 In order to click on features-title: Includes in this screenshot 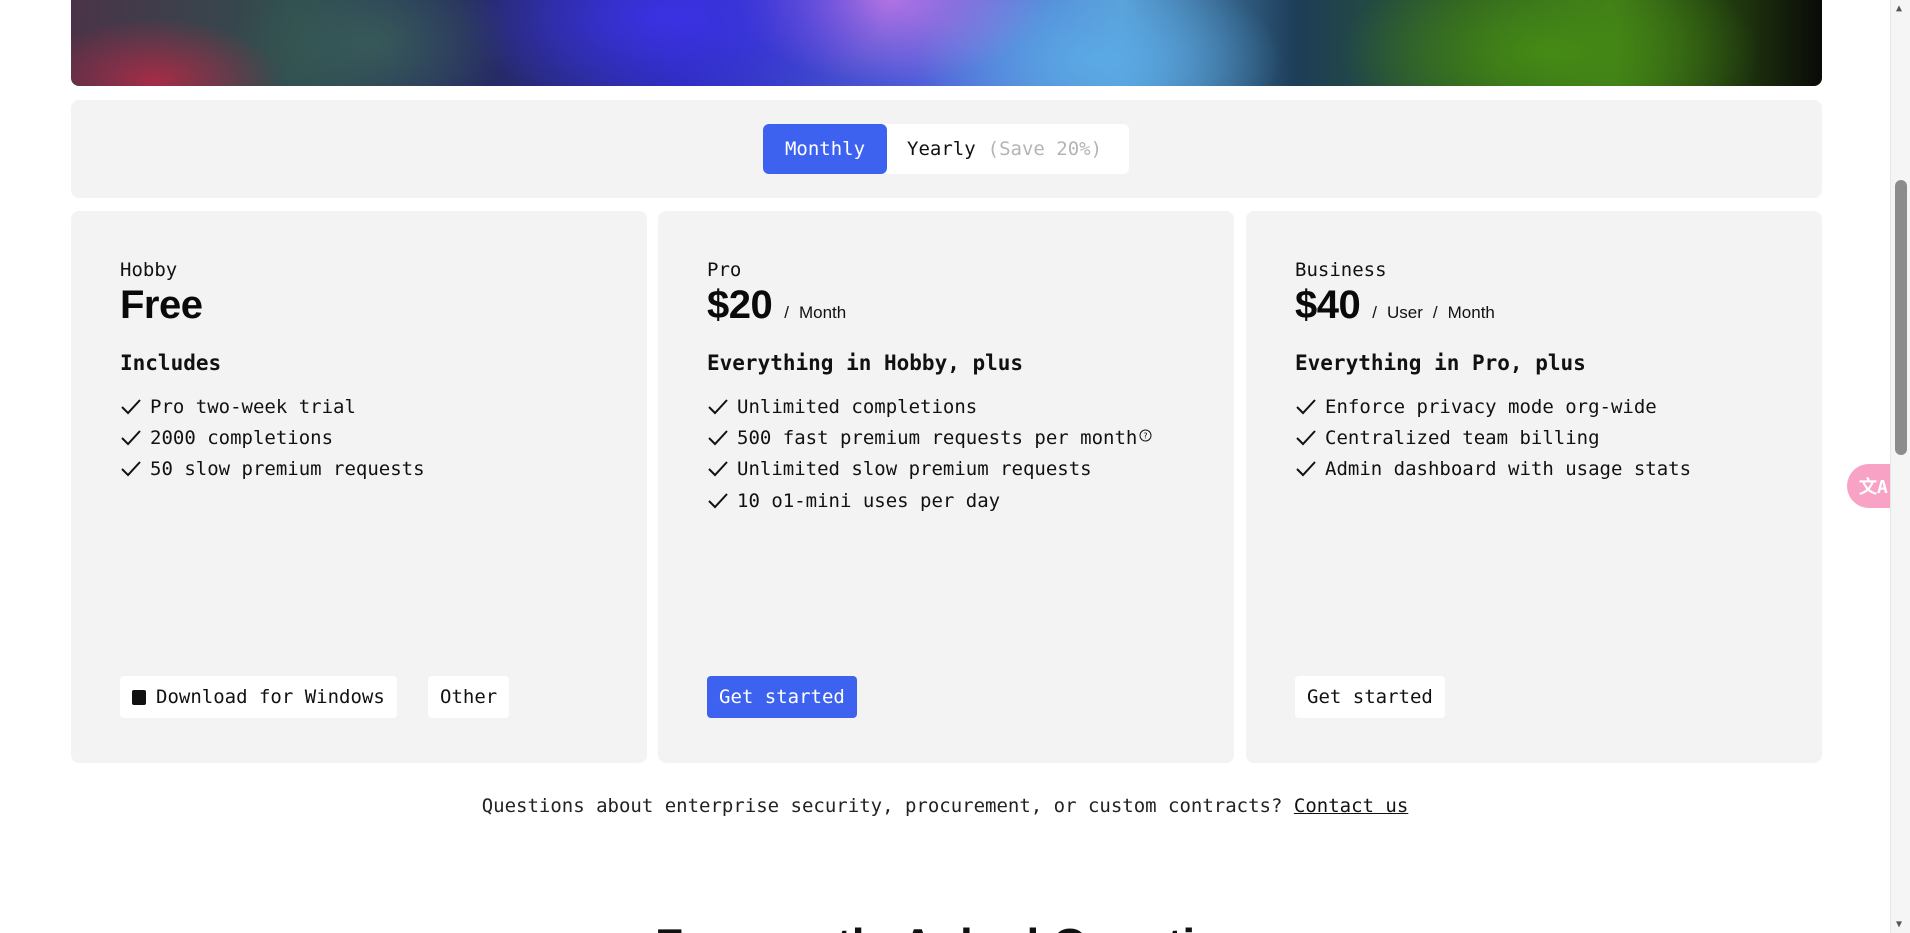, I will do `click(171, 363)`.